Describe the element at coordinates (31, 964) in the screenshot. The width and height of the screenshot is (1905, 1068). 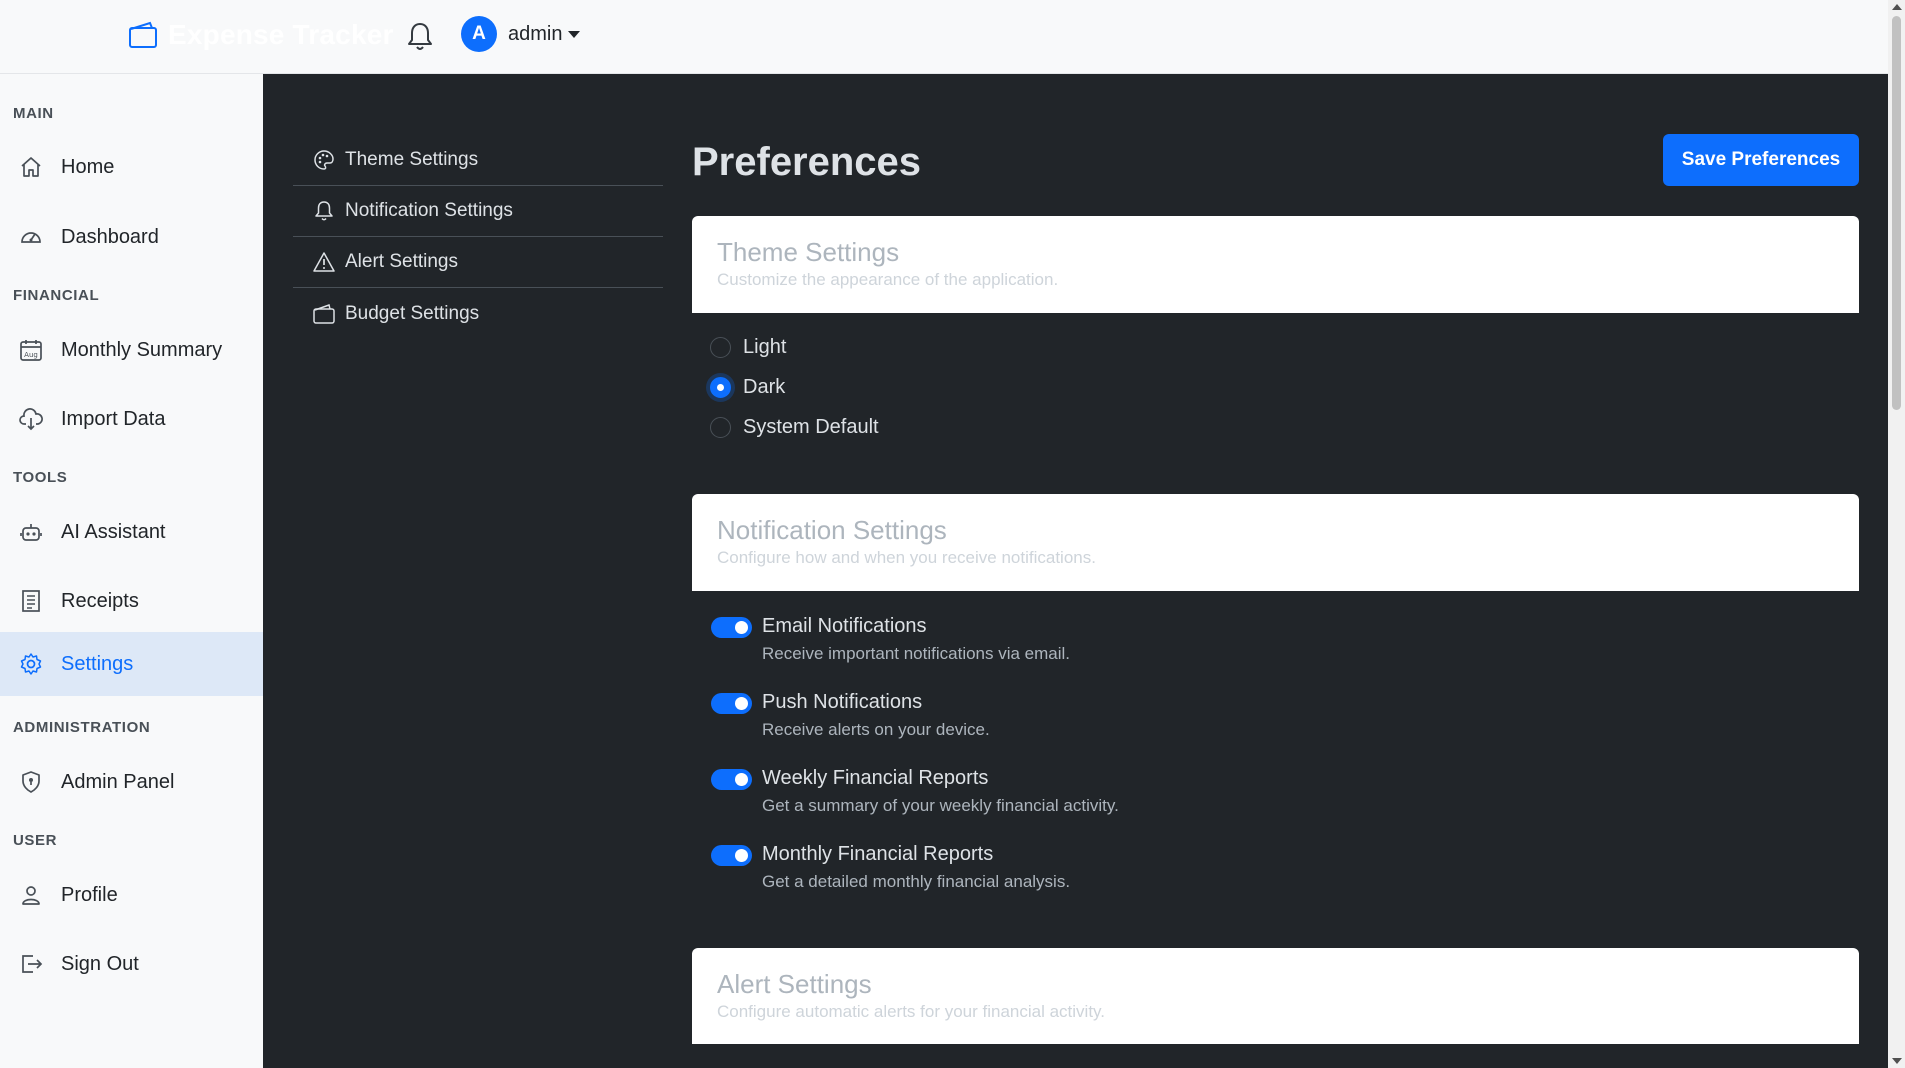
I see `sign-out-icon` at that location.